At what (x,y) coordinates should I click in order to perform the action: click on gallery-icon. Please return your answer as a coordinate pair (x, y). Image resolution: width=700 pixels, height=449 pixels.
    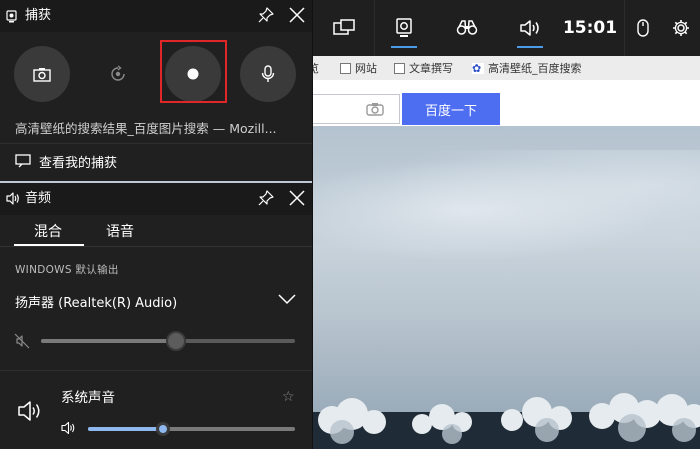
    Looking at the image, I should click on (23, 161).